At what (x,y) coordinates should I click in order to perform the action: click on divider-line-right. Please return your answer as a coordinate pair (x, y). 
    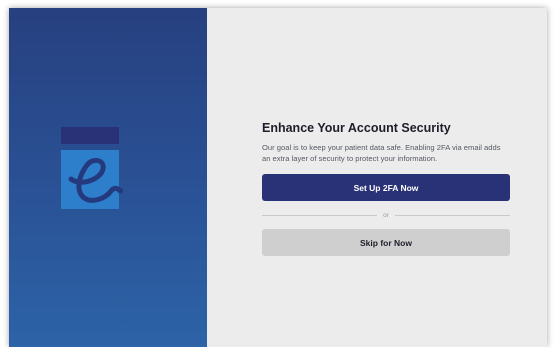
    Looking at the image, I should click on (452, 215).